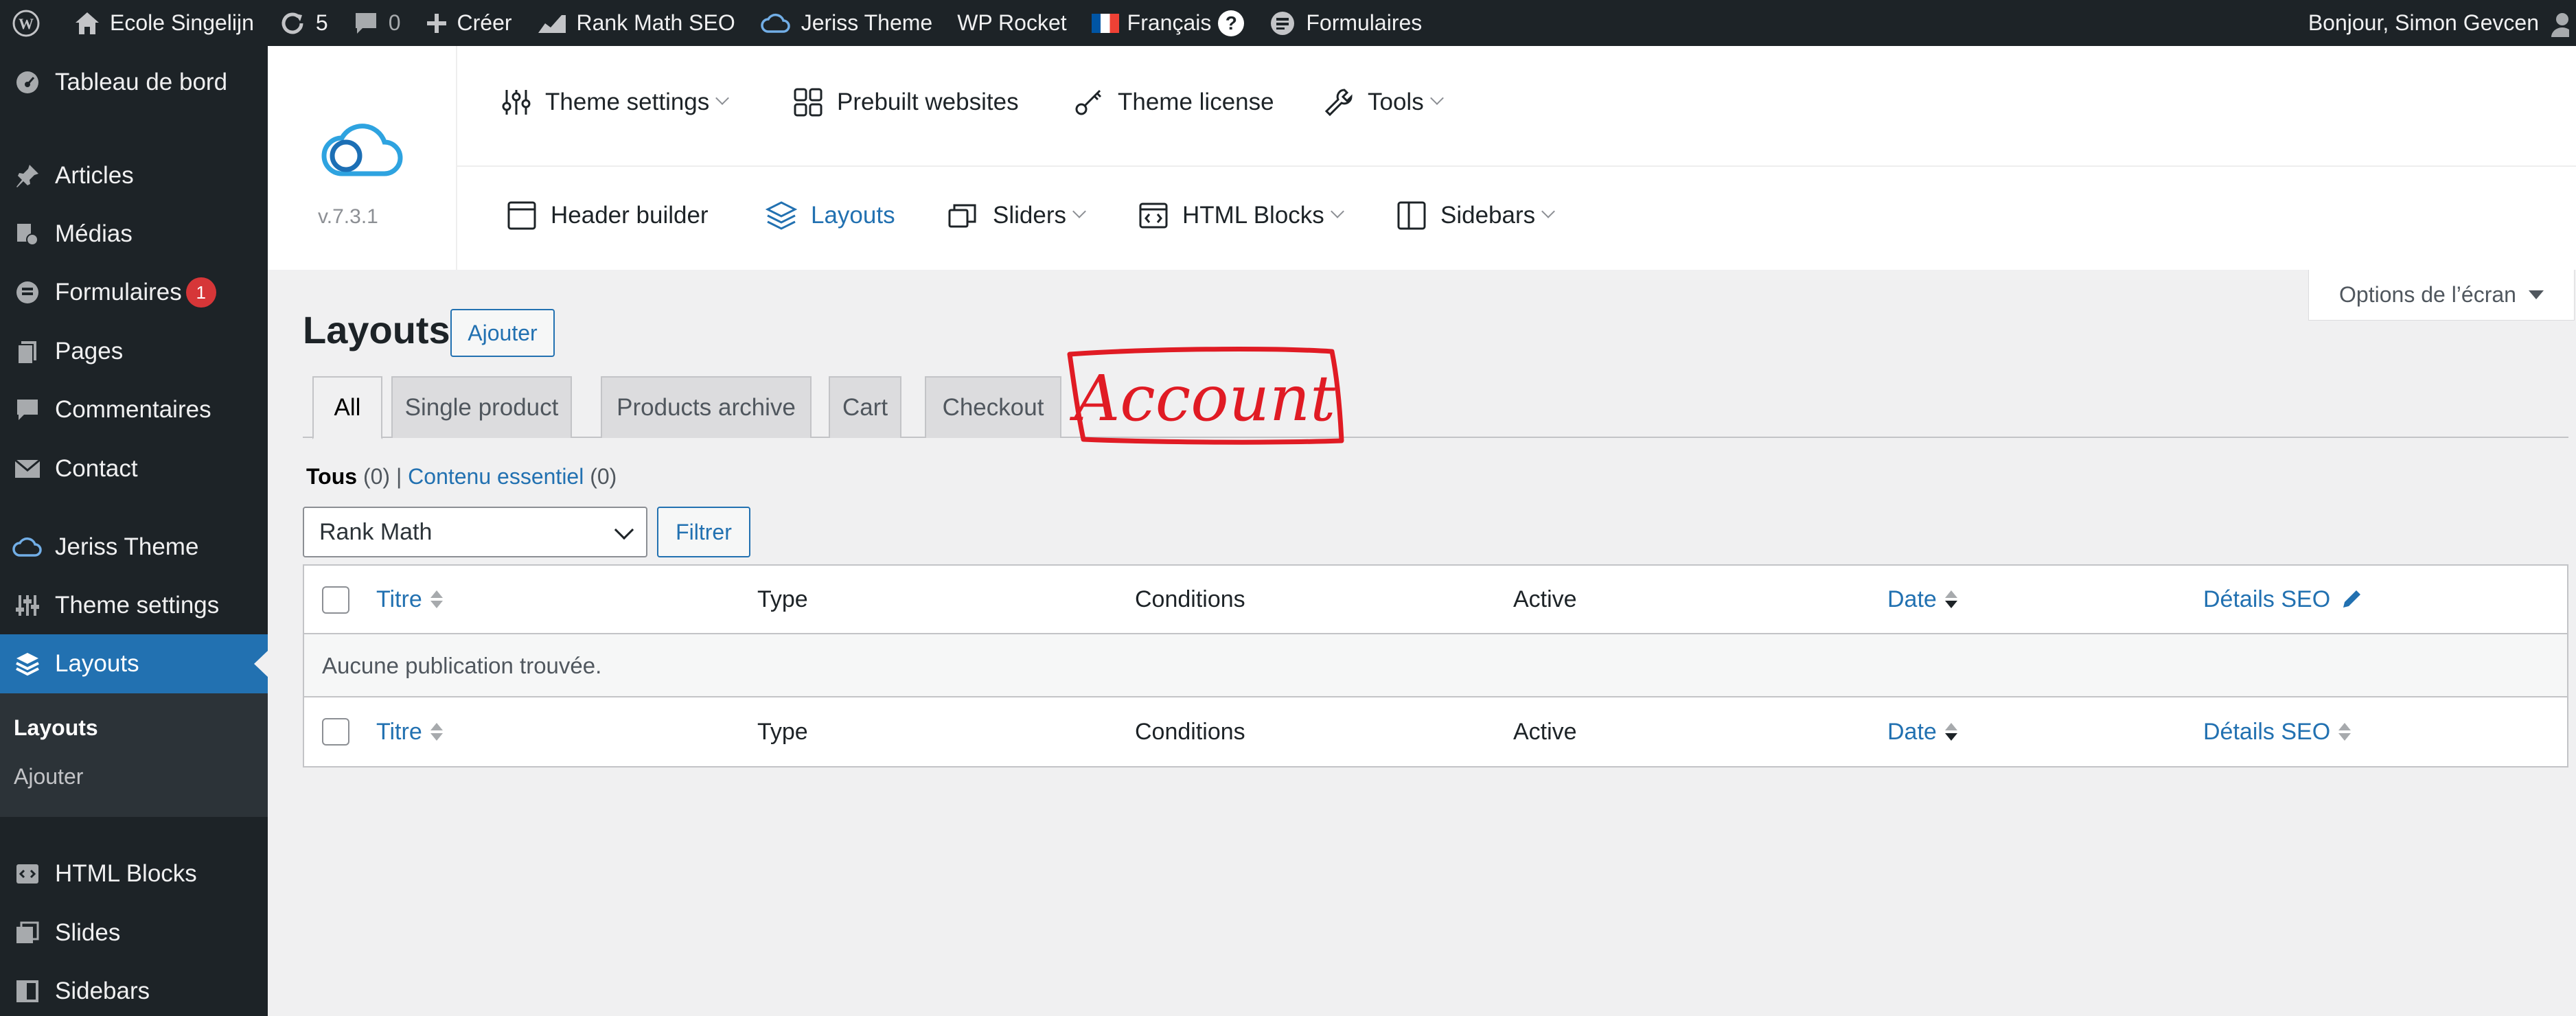 The width and height of the screenshot is (2576, 1016). I want to click on sidebar-item-jeriss-theme: Jeriss Theme, so click(134, 547).